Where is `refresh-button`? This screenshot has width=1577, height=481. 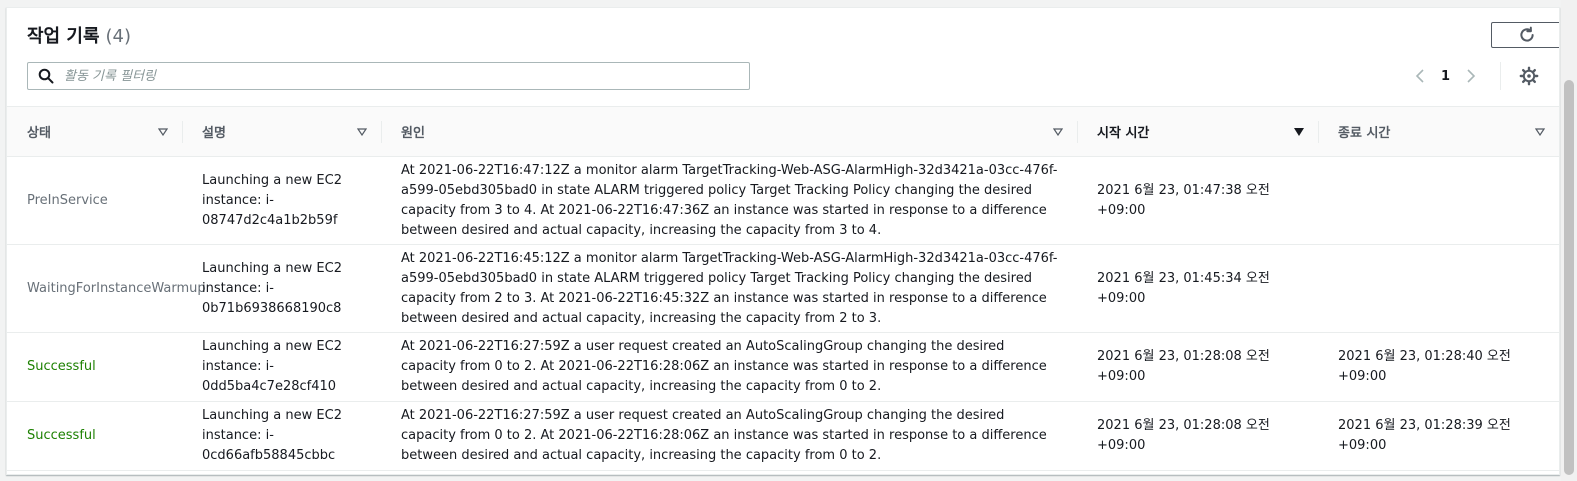
refresh-button is located at coordinates (1525, 35).